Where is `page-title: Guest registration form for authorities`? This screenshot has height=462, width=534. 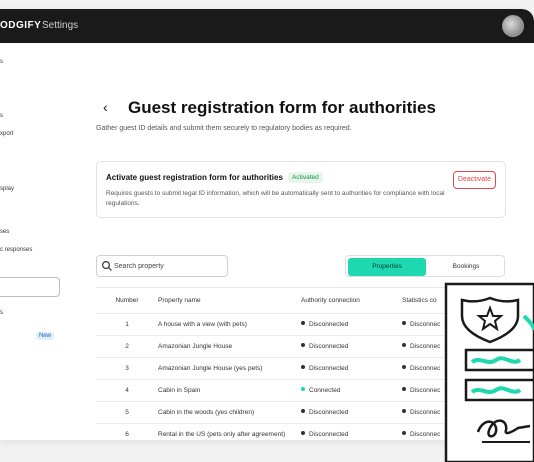 page-title: Guest registration form for authorities is located at coordinates (282, 107).